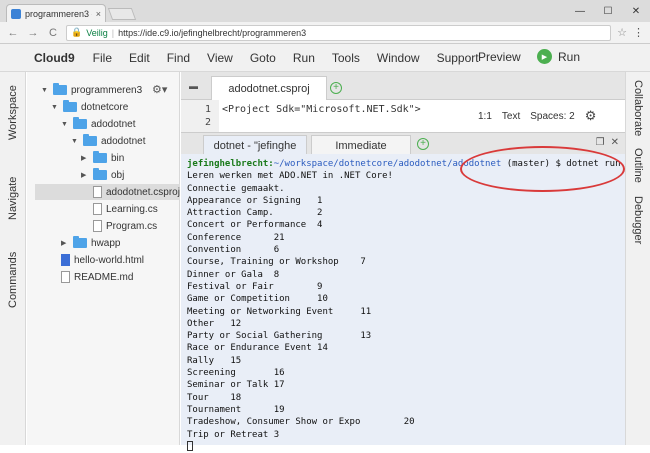  What do you see at coordinates (102, 158) in the screenshot?
I see `tree-item-bin: ▶ bin` at bounding box center [102, 158].